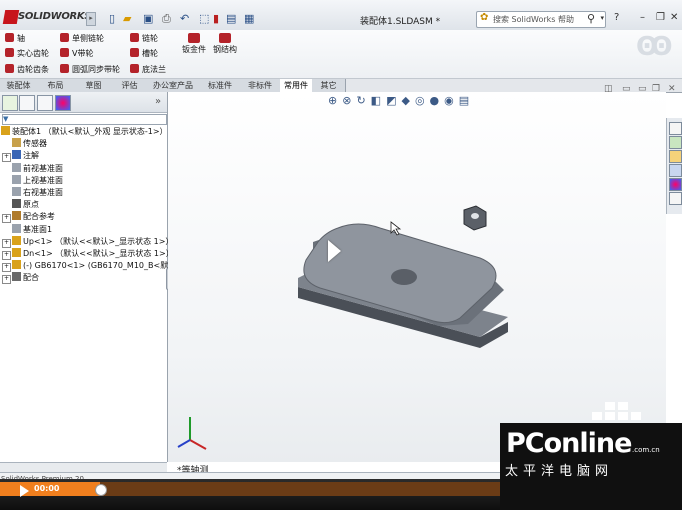 Image resolution: width=682 pixels, height=510 pixels. Describe the element at coordinates (83, 102) in the screenshot. I see `panel-tabs: »` at that location.